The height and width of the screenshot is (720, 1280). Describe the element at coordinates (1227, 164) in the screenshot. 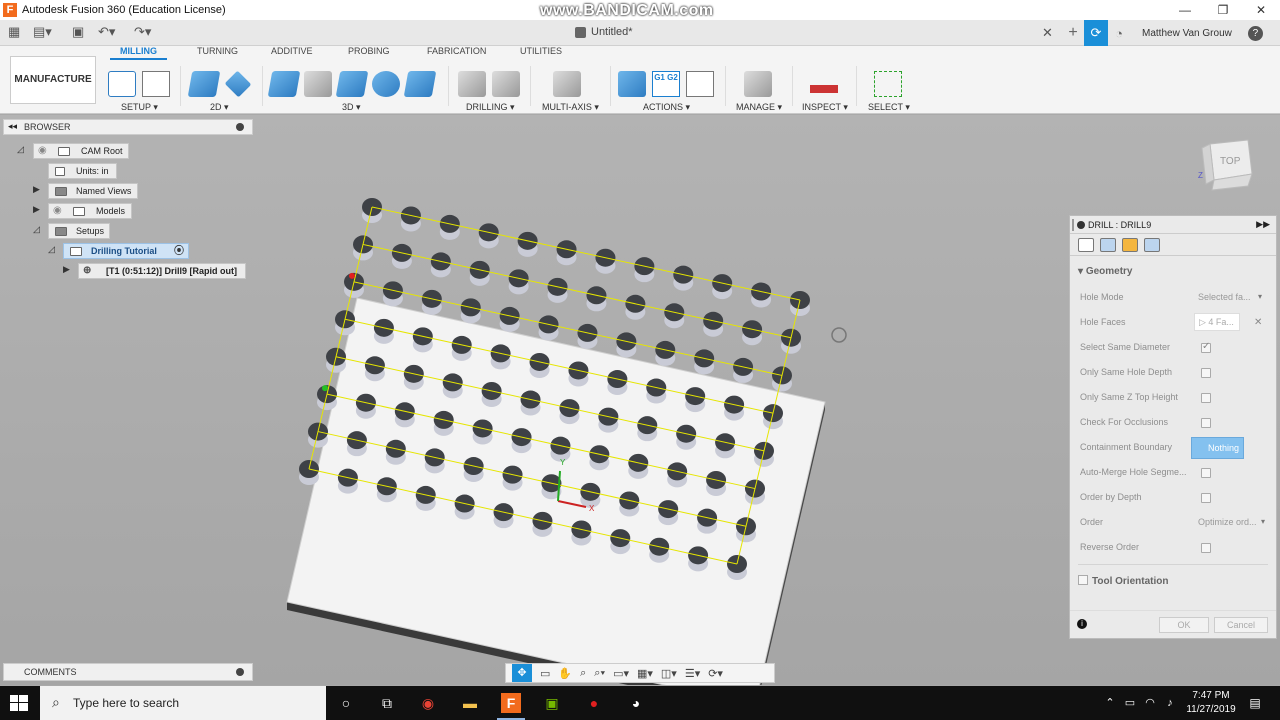

I see `view-cube: TOP Z` at that location.